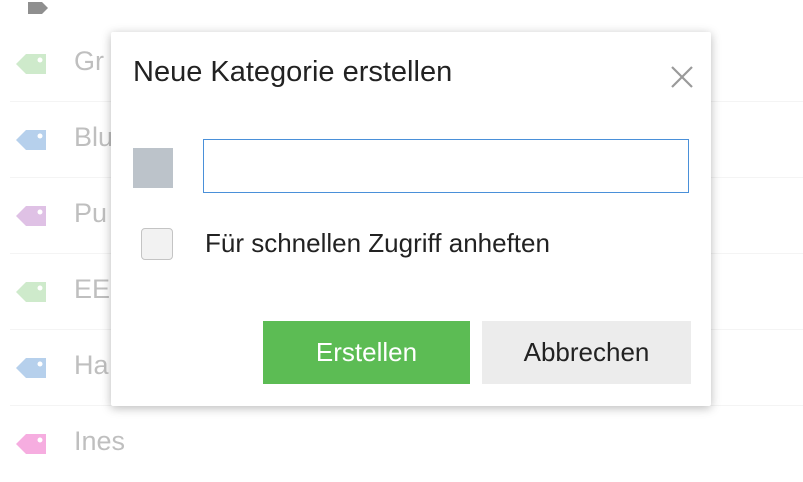 The height and width of the screenshot is (482, 803). I want to click on cancel-button: Abbrechen, so click(586, 352).